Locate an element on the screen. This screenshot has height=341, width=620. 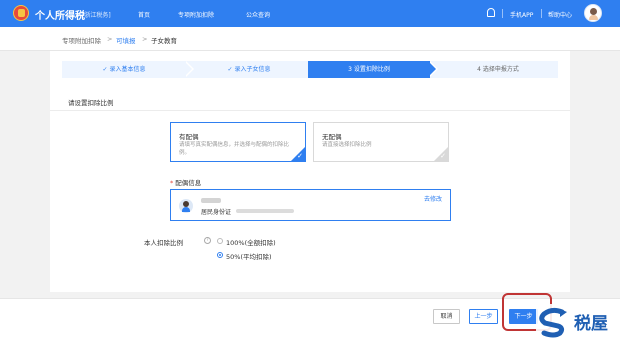
option-has-spouse: 有配偶 请填写真实配偶信息，并选择与配偶的扣除比例。 ✓ is located at coordinates (238, 142).